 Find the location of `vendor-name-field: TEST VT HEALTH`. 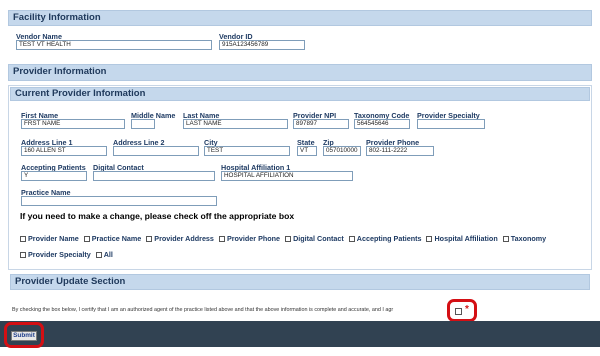

vendor-name-field: TEST VT HEALTH is located at coordinates (114, 45).